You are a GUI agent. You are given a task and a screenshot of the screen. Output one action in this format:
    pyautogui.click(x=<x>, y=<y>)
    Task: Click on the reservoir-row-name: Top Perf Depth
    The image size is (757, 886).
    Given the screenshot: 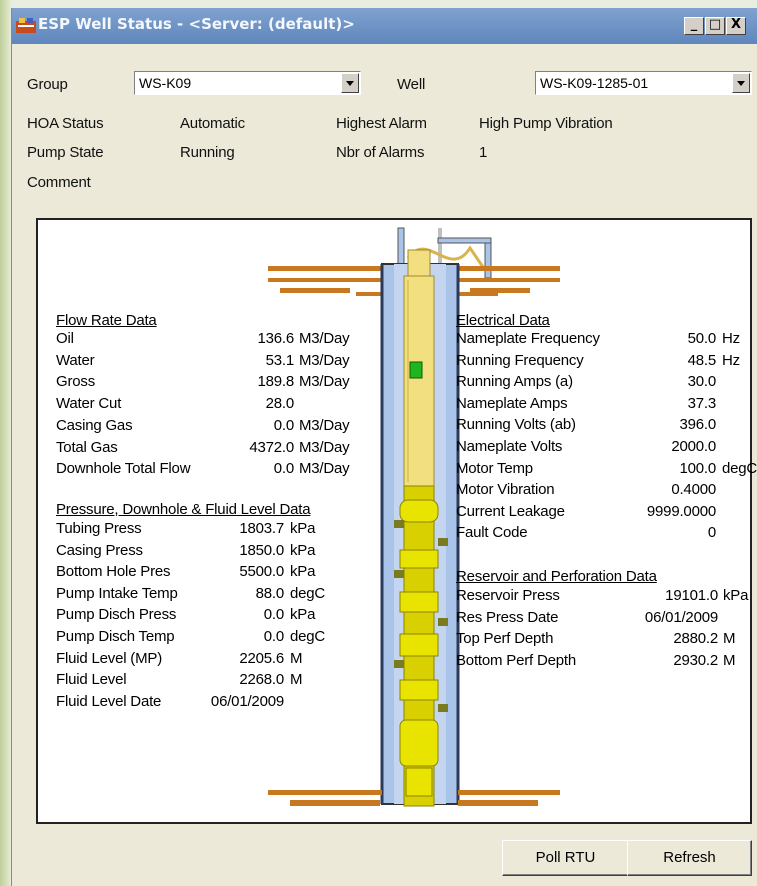 What is the action you would take?
    pyautogui.click(x=505, y=639)
    